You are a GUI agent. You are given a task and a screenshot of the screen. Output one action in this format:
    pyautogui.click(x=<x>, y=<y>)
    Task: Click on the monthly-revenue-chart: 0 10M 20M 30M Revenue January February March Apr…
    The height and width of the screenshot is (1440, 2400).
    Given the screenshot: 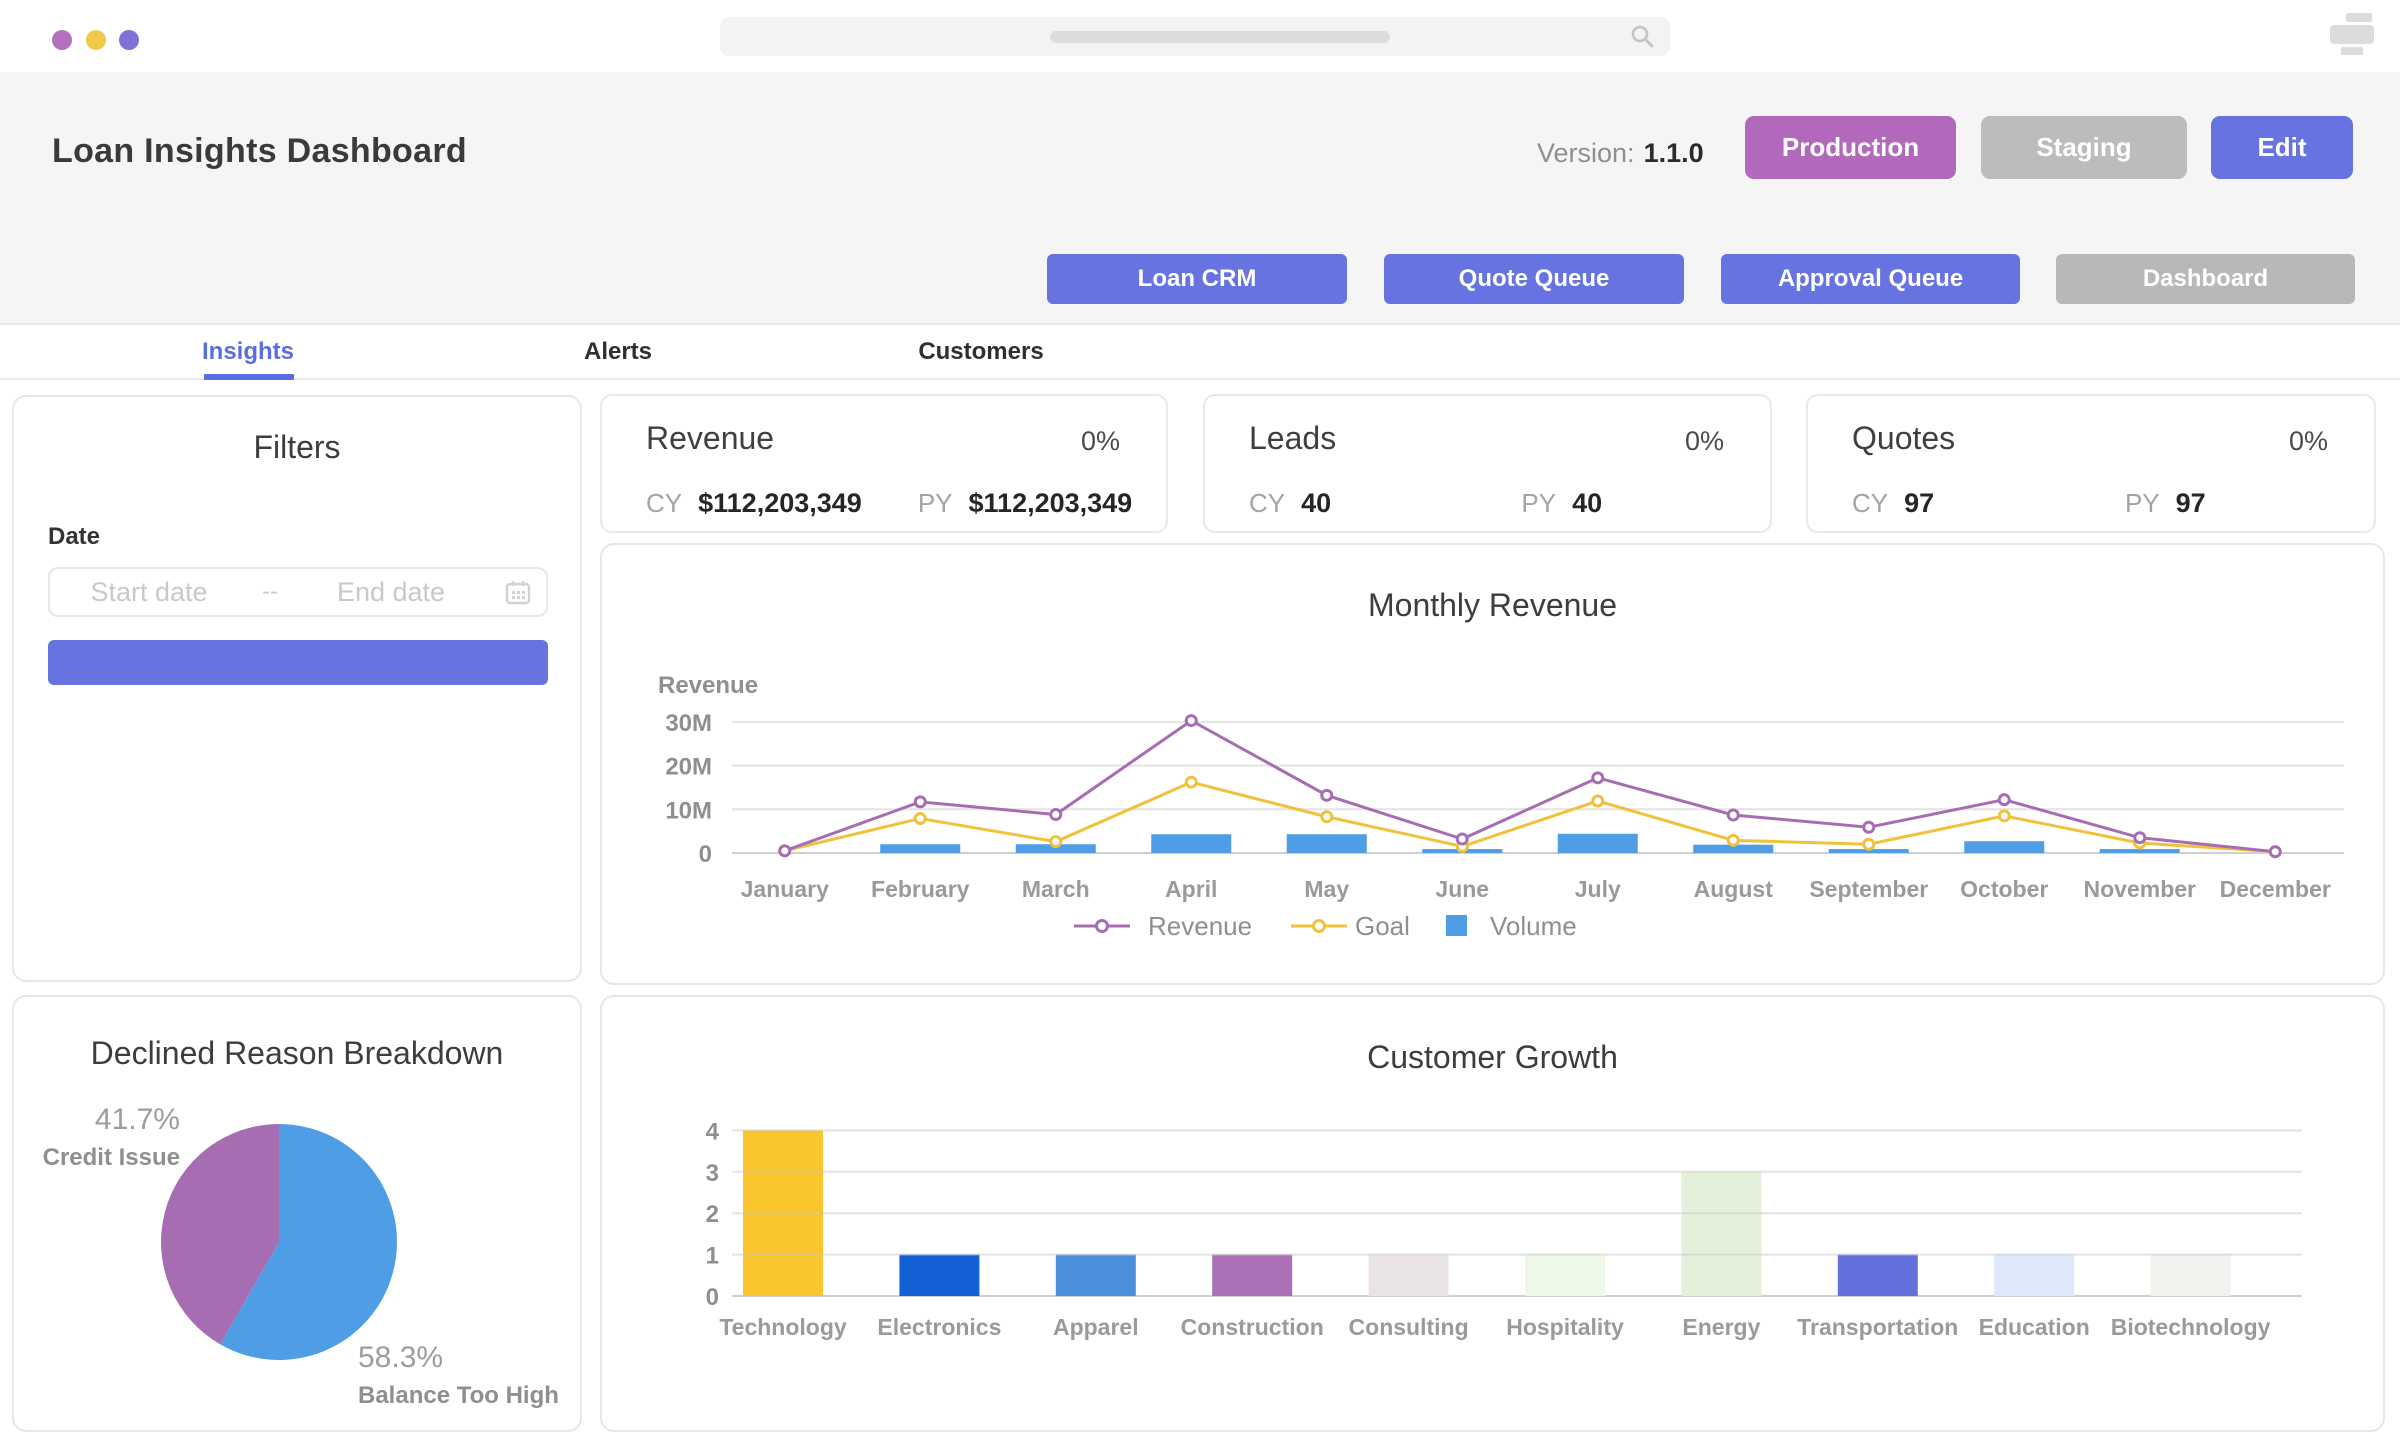 What is the action you would take?
    pyautogui.click(x=1501, y=806)
    